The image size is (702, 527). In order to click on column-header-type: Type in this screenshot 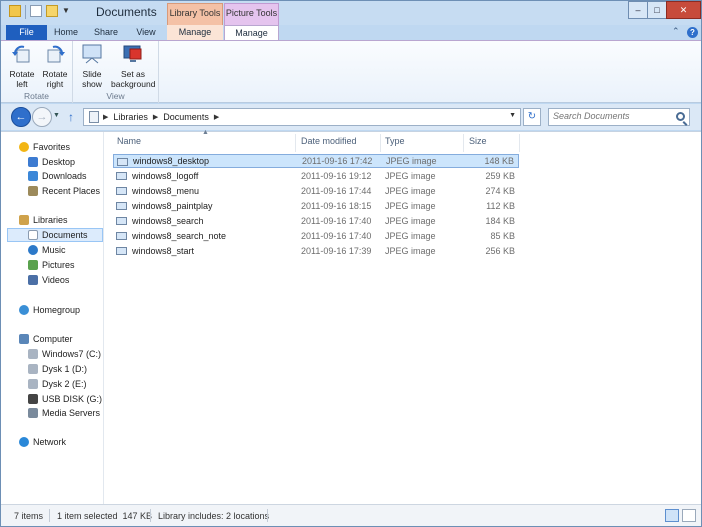, I will do `click(395, 141)`.